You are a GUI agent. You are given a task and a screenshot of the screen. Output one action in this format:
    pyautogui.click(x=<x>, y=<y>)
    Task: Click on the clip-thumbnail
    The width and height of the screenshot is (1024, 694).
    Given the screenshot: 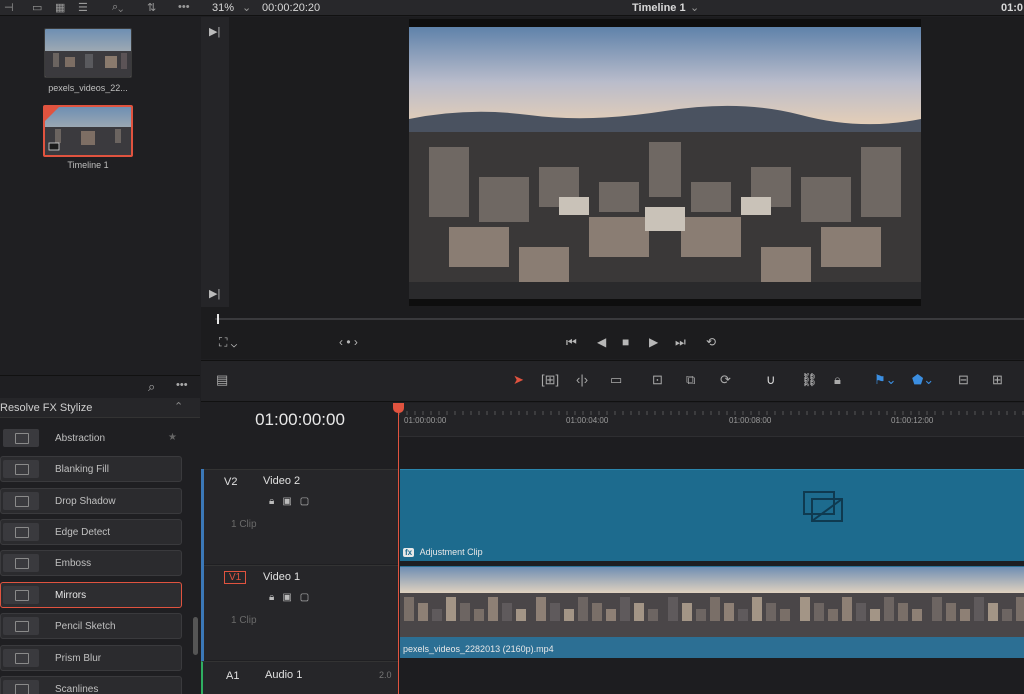 What is the action you would take?
    pyautogui.click(x=88, y=53)
    